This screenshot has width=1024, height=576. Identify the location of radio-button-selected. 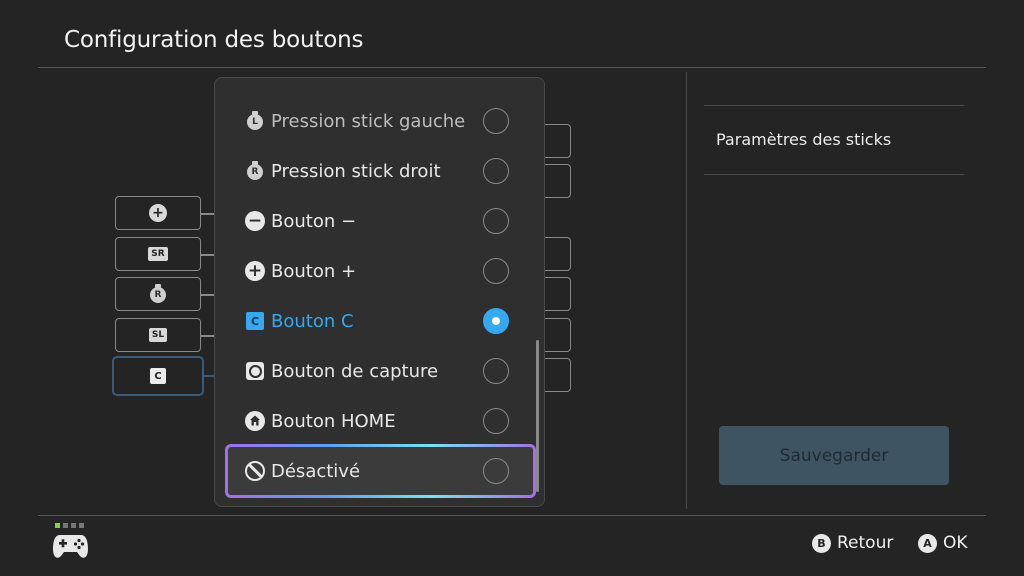
(496, 321).